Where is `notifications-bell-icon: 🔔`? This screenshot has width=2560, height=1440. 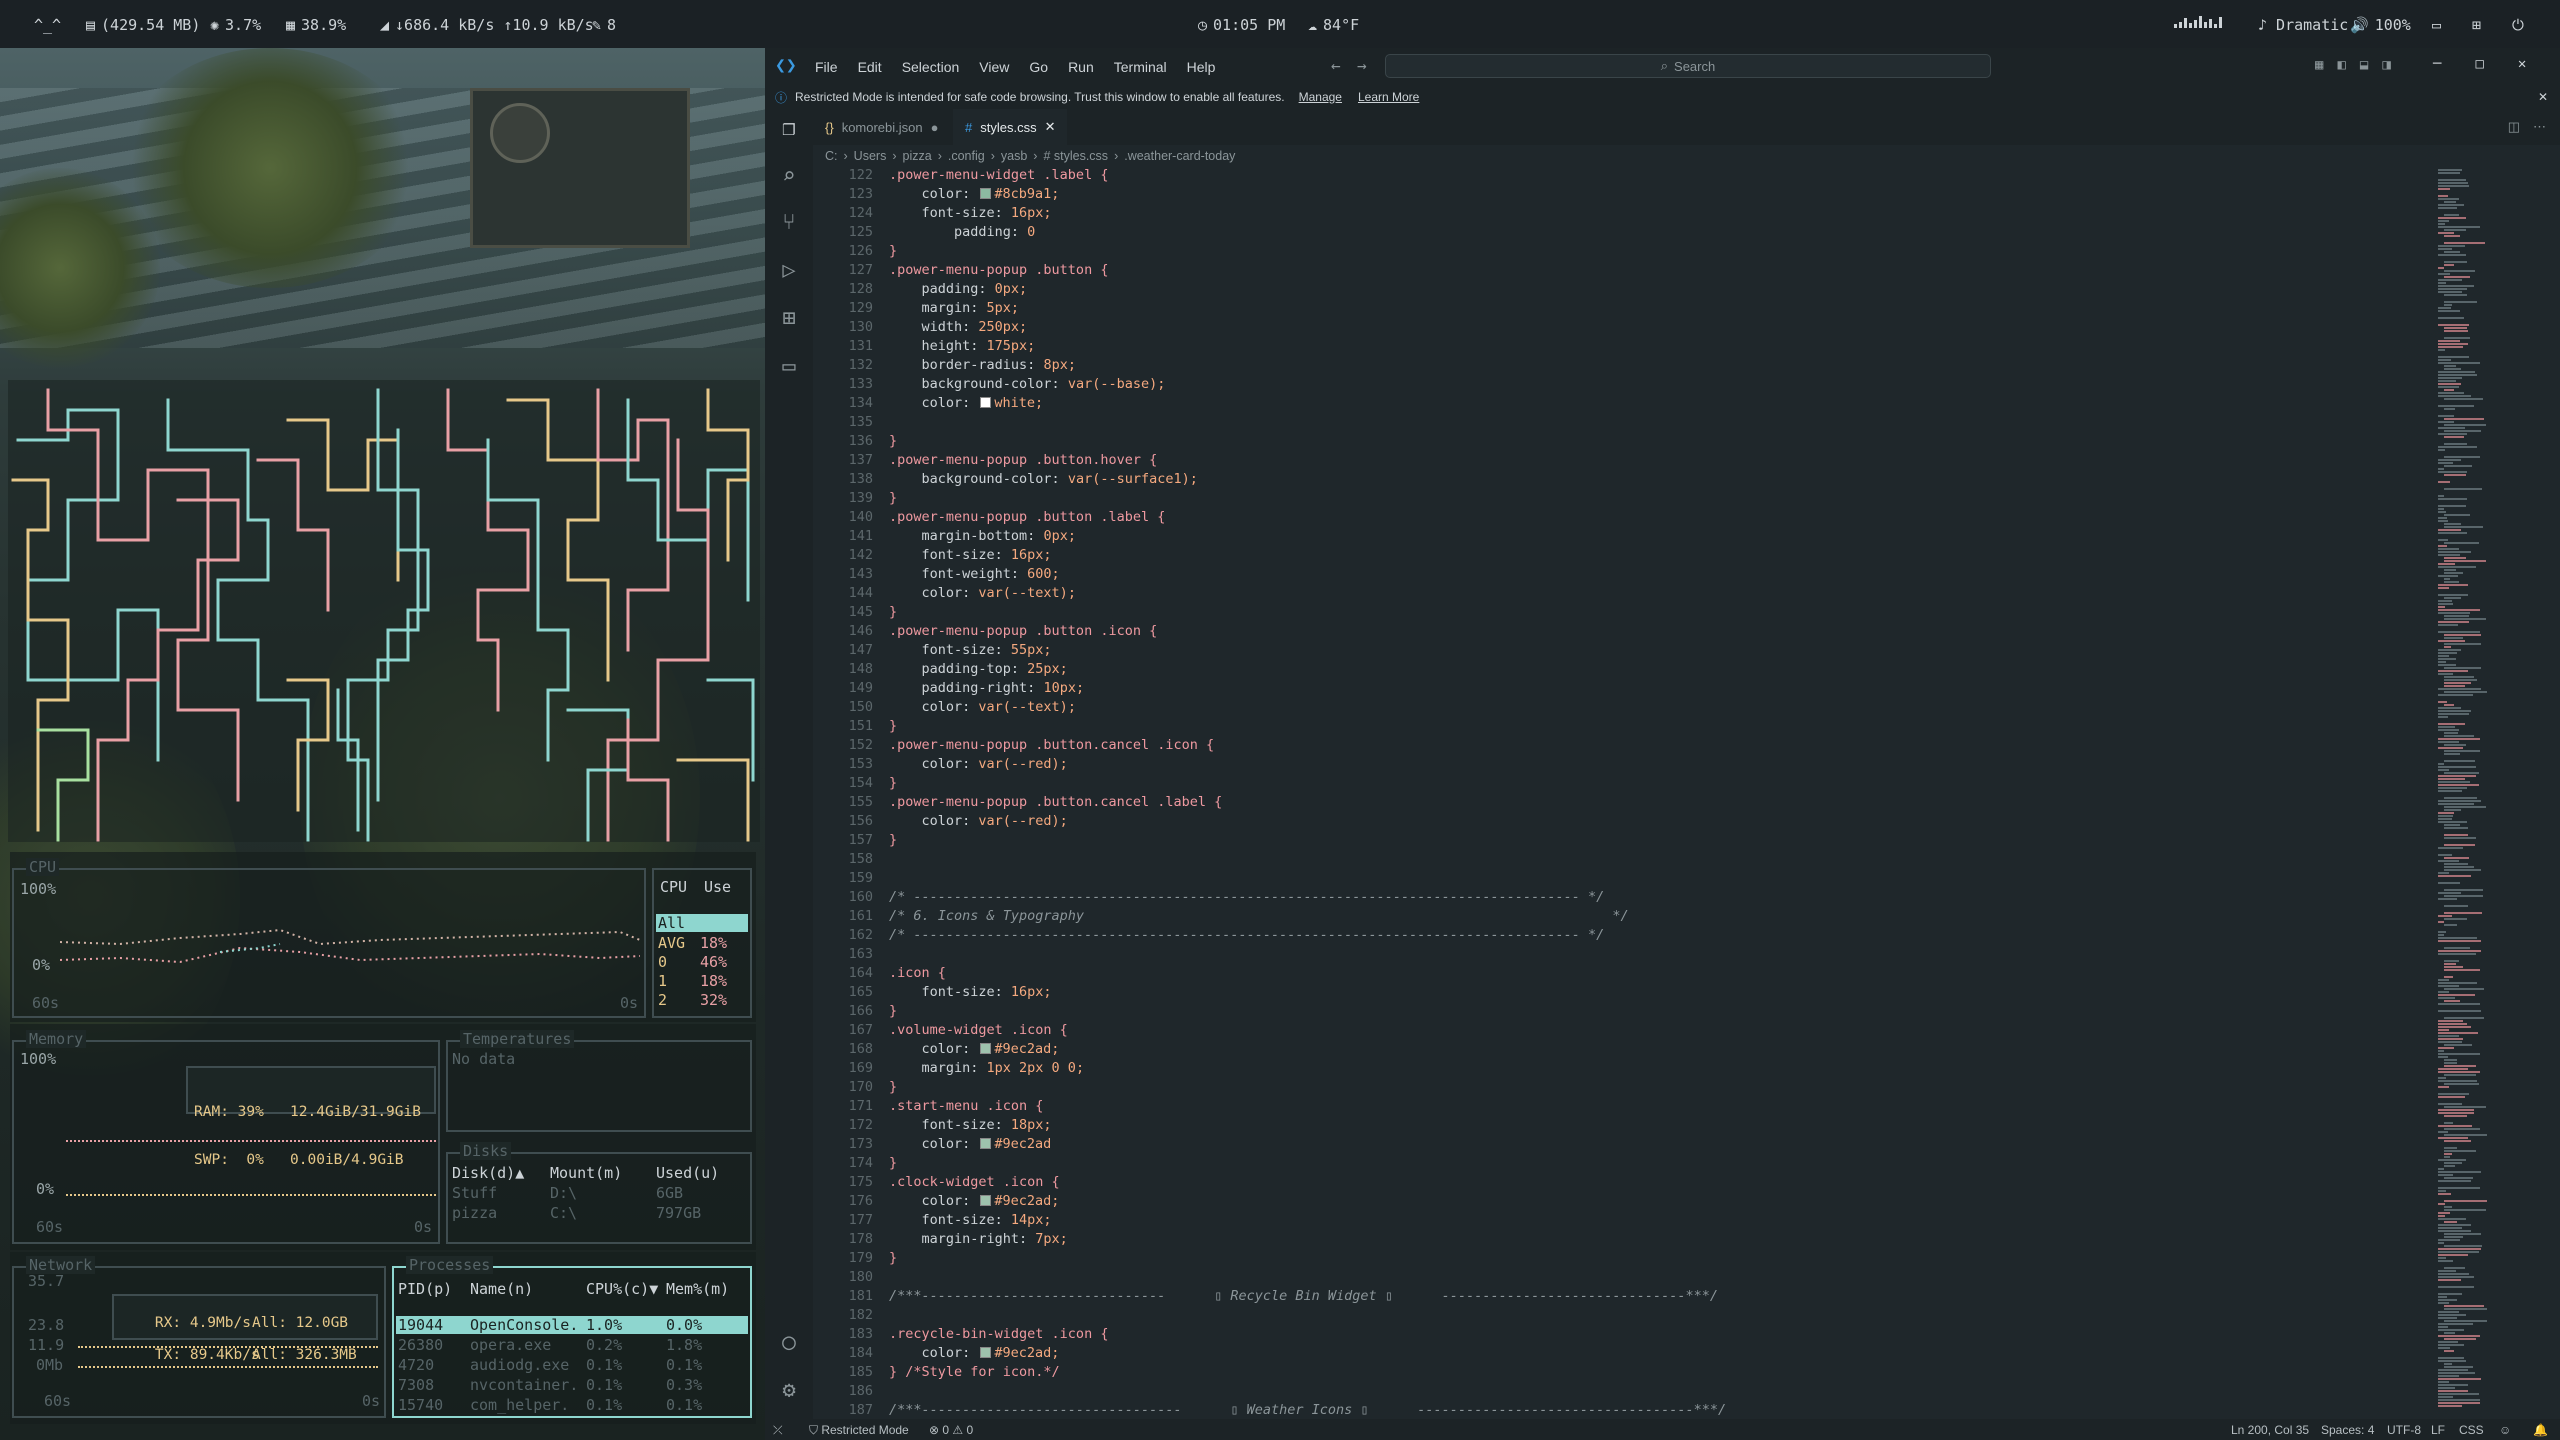
notifications-bell-icon: 🔔 is located at coordinates (2540, 1430).